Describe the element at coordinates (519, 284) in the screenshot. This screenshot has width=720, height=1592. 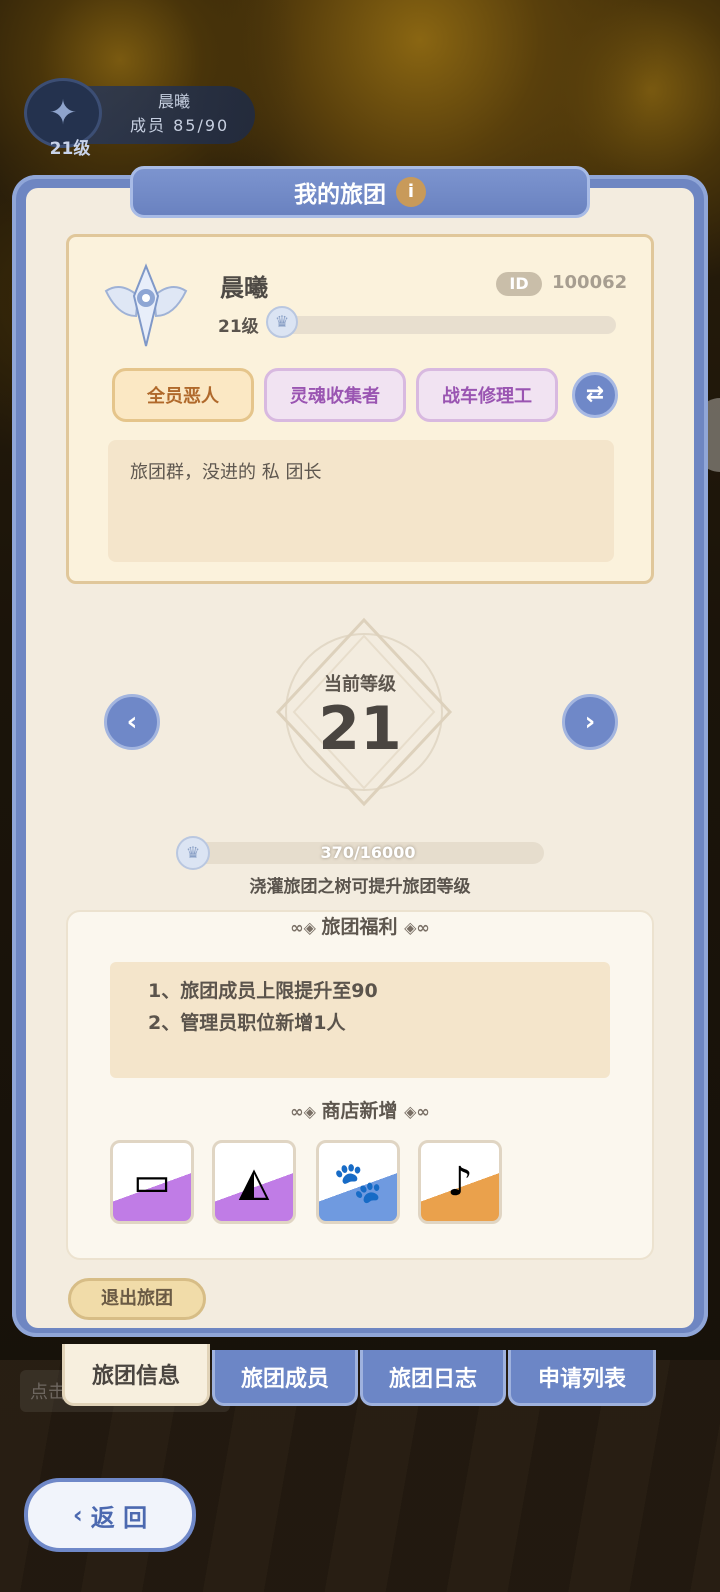
I see `id-label: ID` at that location.